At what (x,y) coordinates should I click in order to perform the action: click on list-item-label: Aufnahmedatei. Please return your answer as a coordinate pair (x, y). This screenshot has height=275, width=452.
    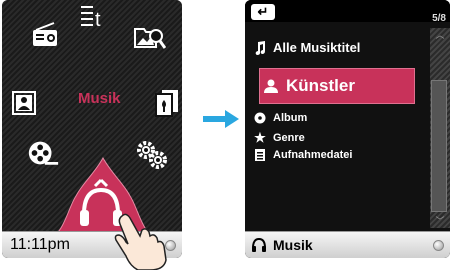
    Looking at the image, I should click on (313, 155).